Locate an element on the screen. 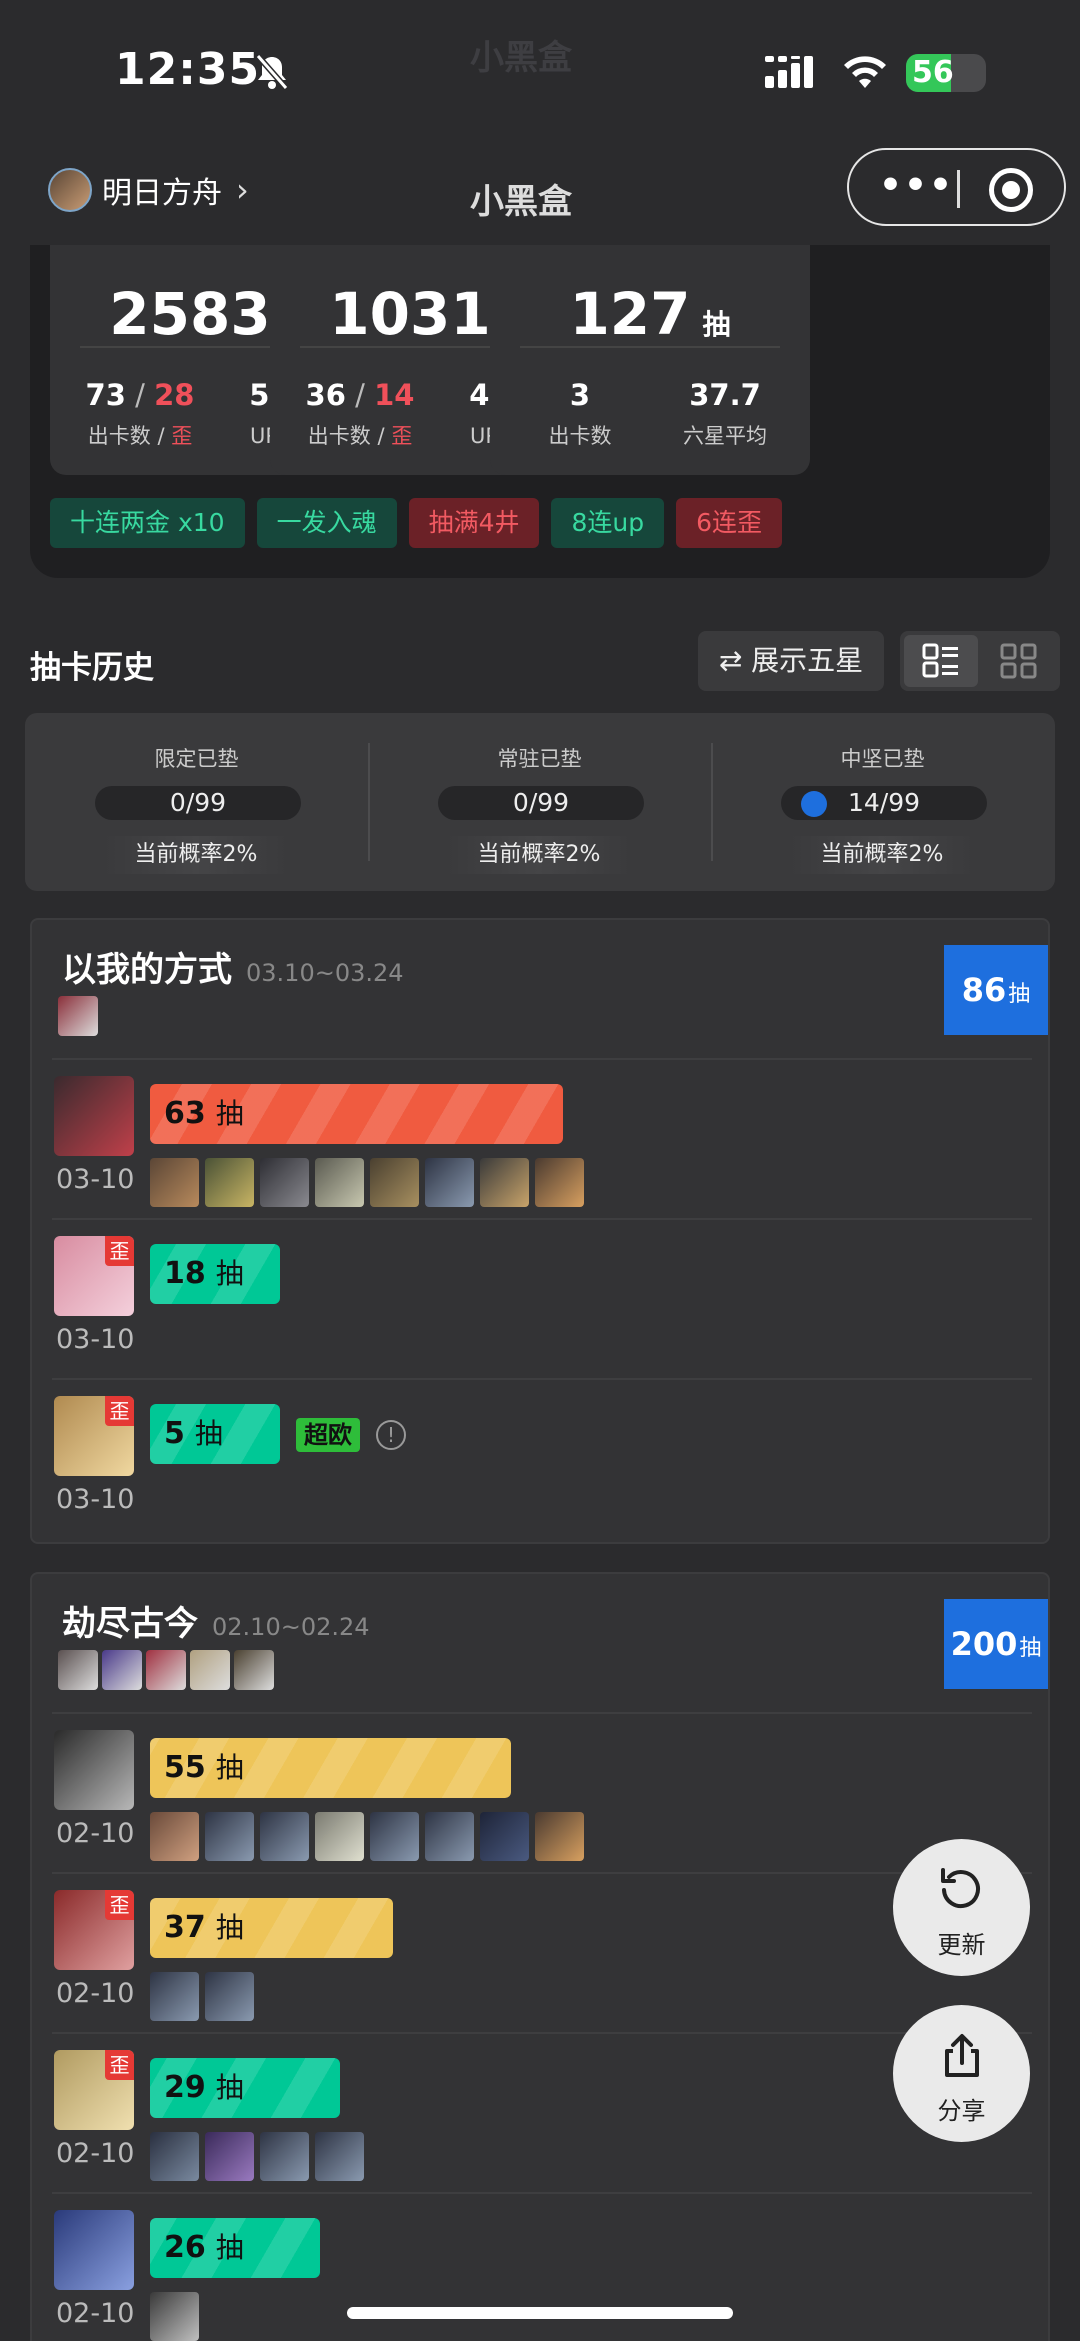 This screenshot has width=1080, height=2341. banner-name: 劫尽古今 is located at coordinates (130, 1624).